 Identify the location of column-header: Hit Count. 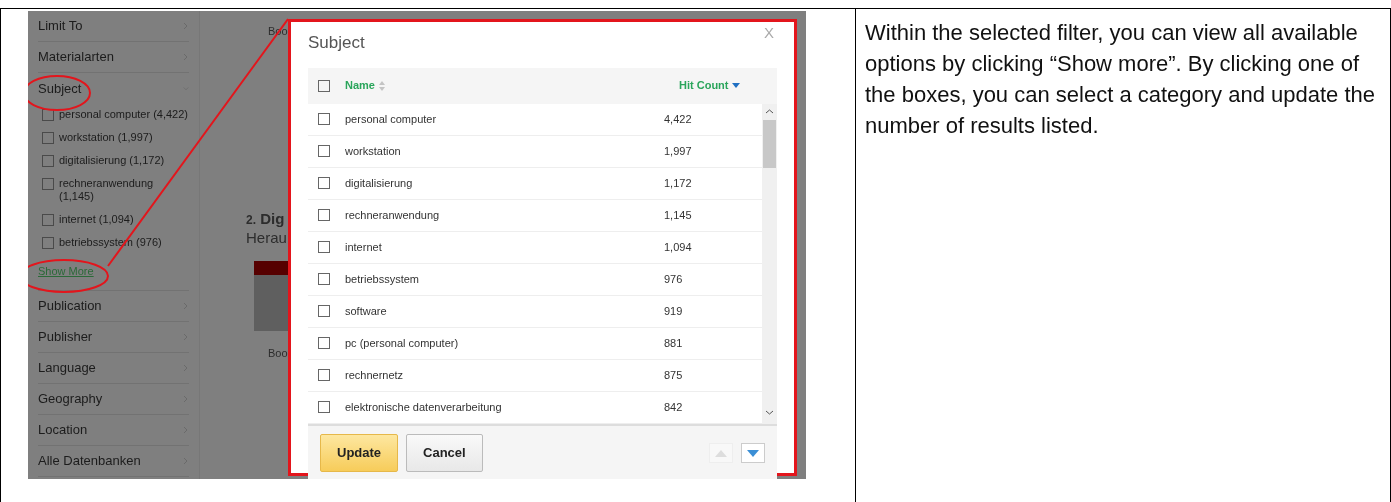
(704, 85).